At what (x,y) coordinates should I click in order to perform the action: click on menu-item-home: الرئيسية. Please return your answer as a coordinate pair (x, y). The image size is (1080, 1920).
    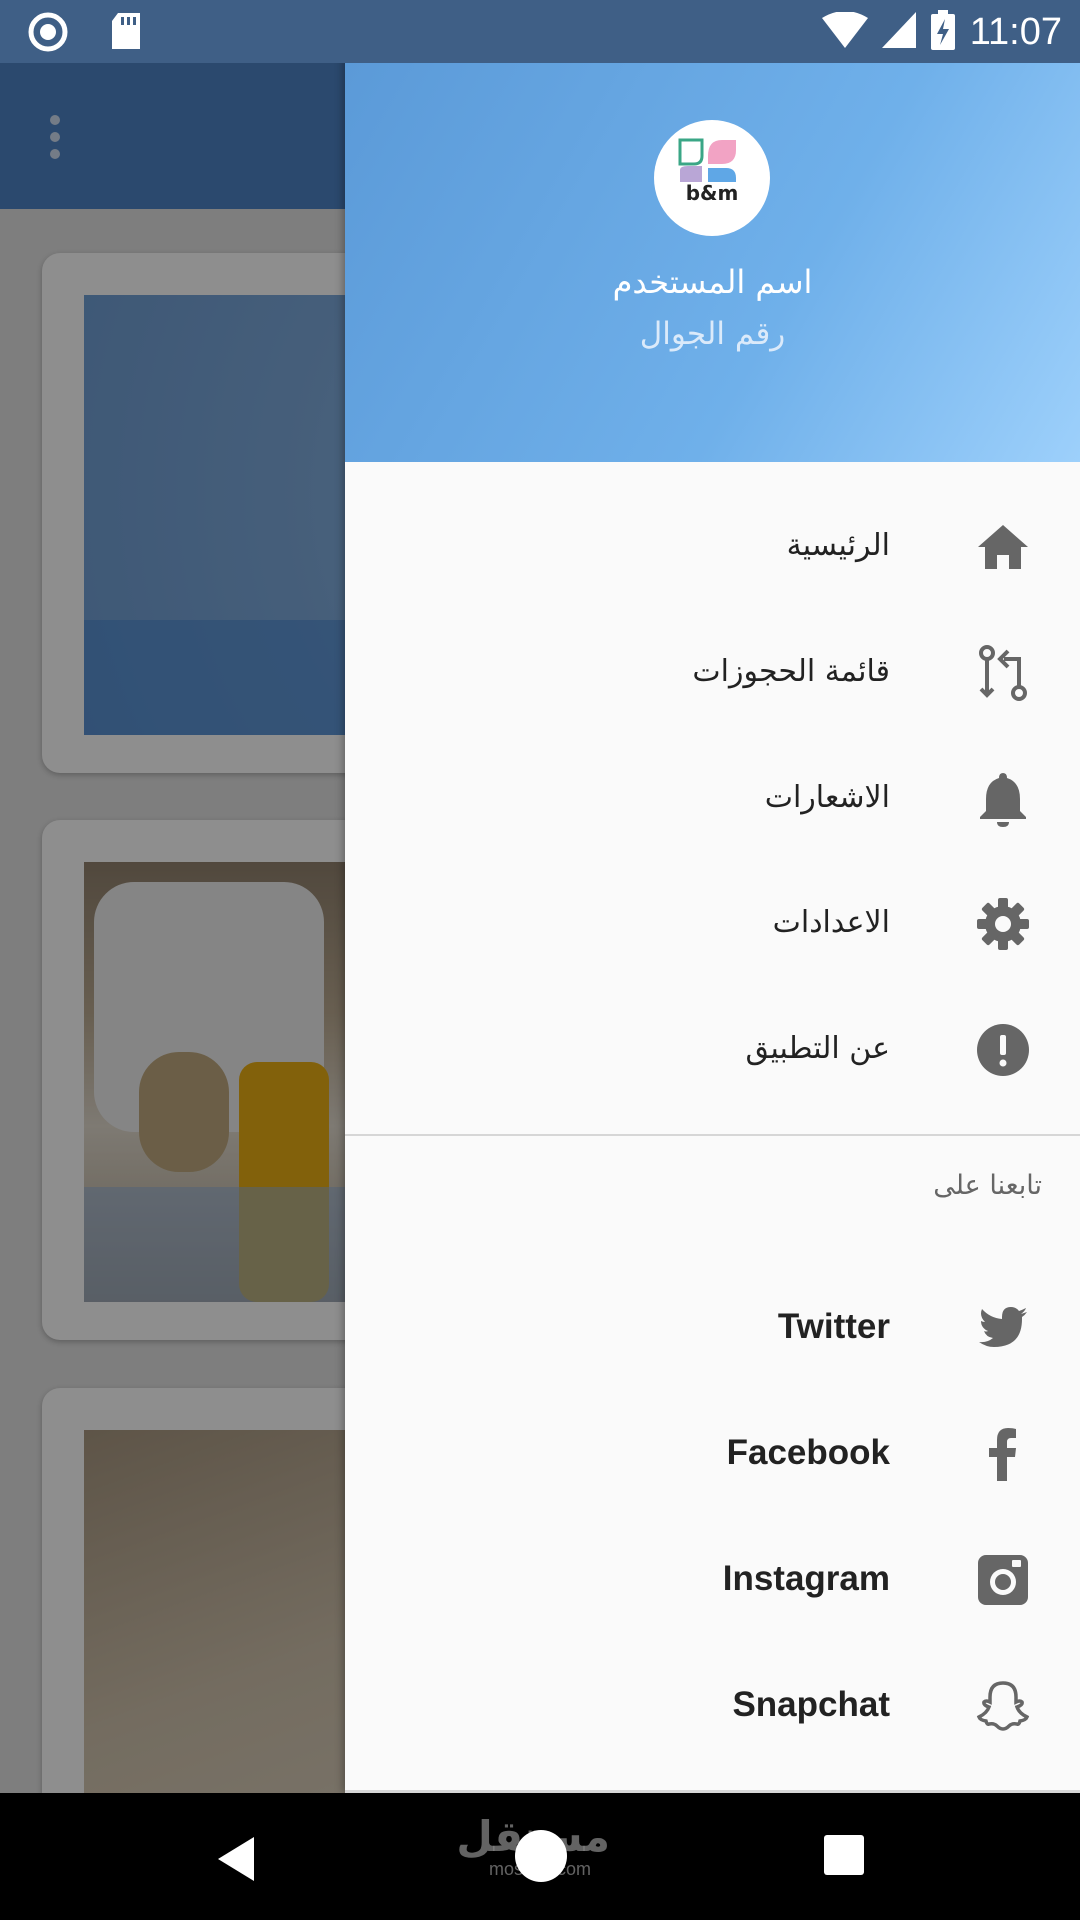
    Looking at the image, I should click on (712, 546).